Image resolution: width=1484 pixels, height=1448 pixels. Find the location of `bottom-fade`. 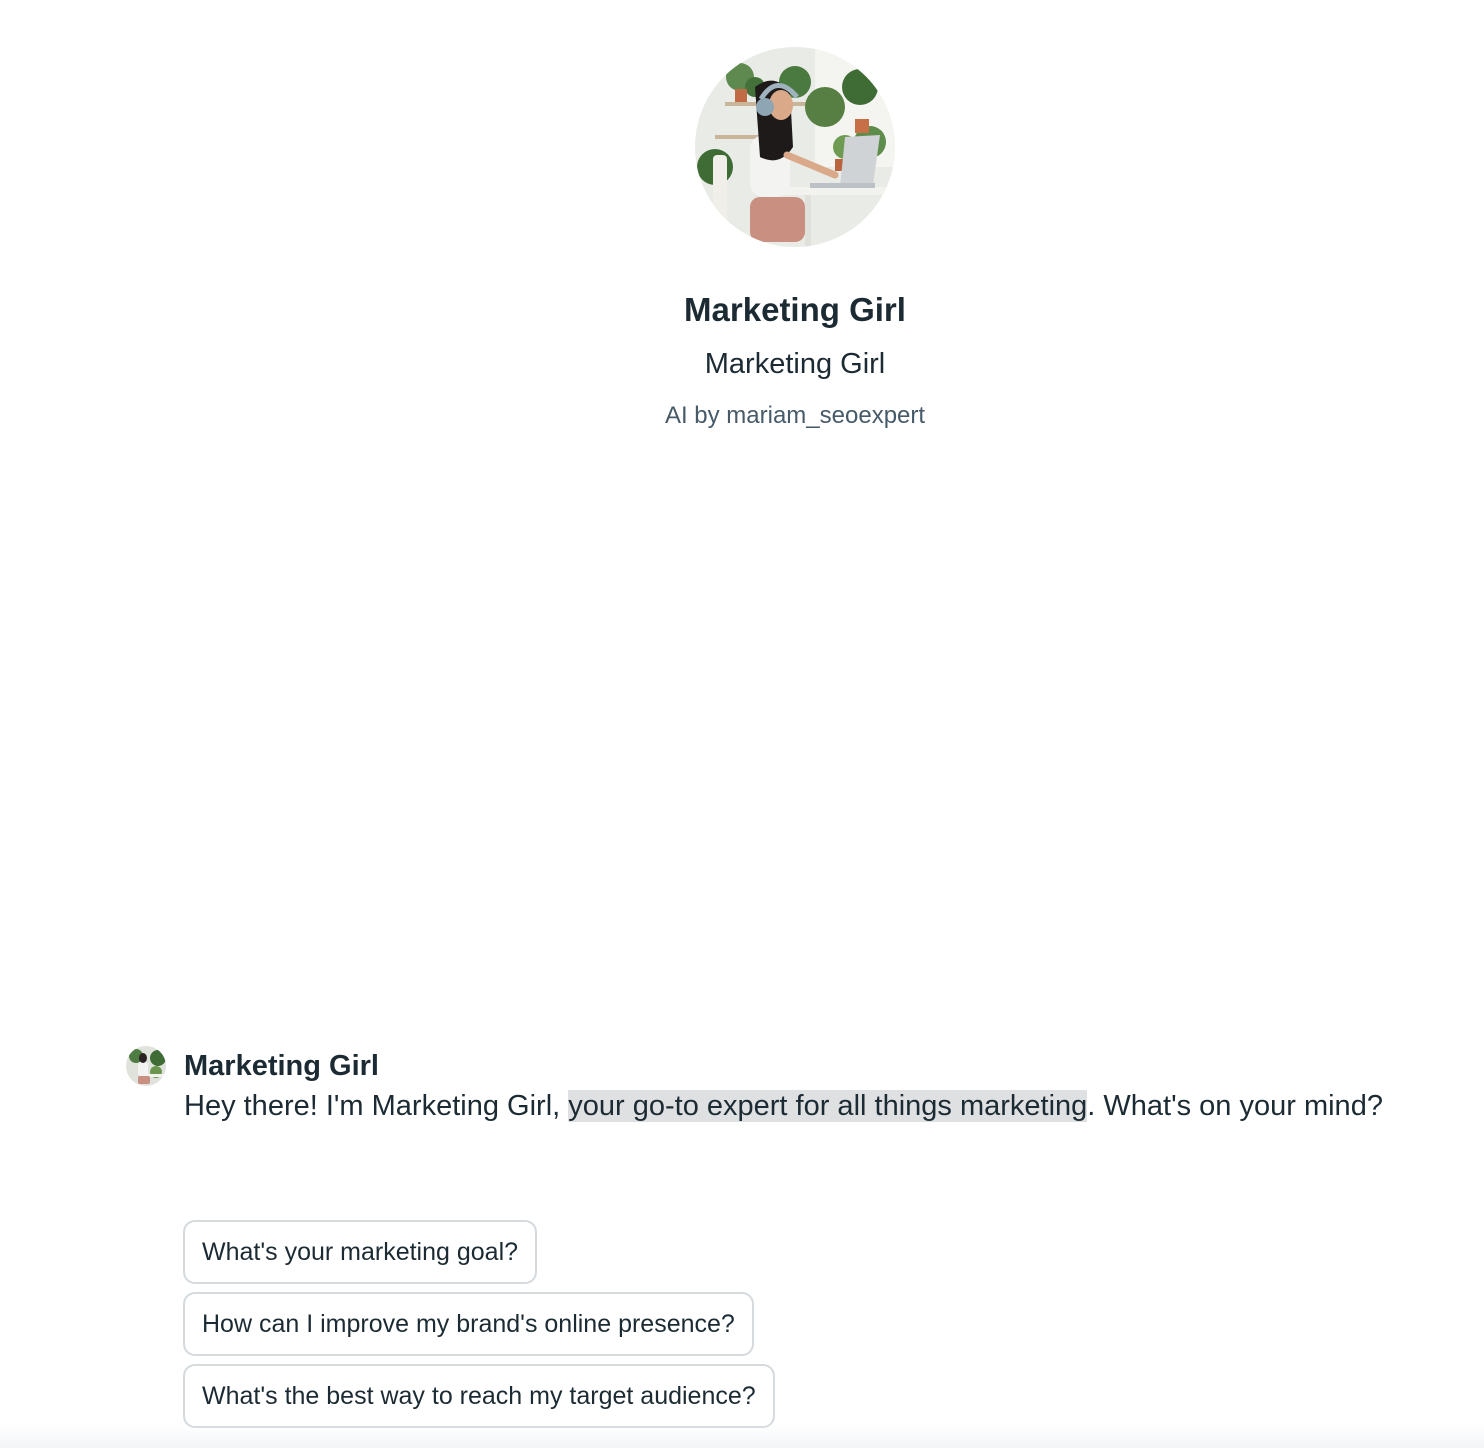

bottom-fade is located at coordinates (742, 1436).